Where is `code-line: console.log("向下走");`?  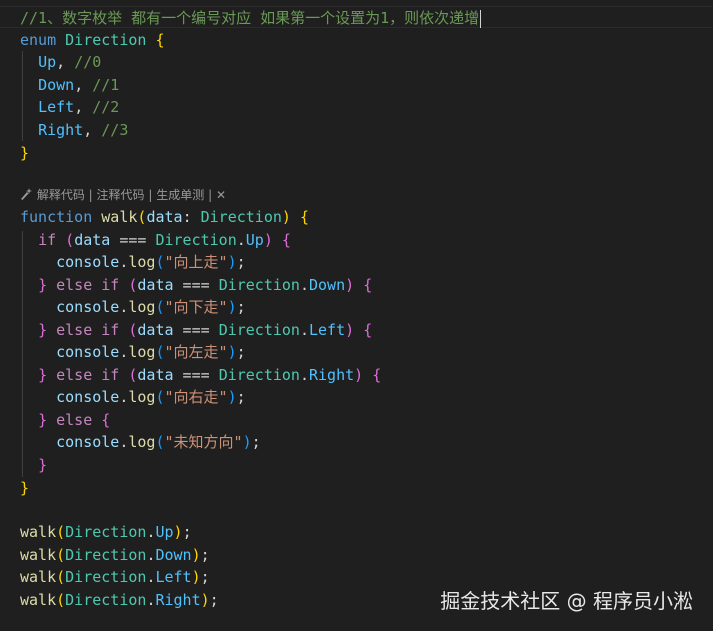 code-line: console.log("向下走"); is located at coordinates (133, 307).